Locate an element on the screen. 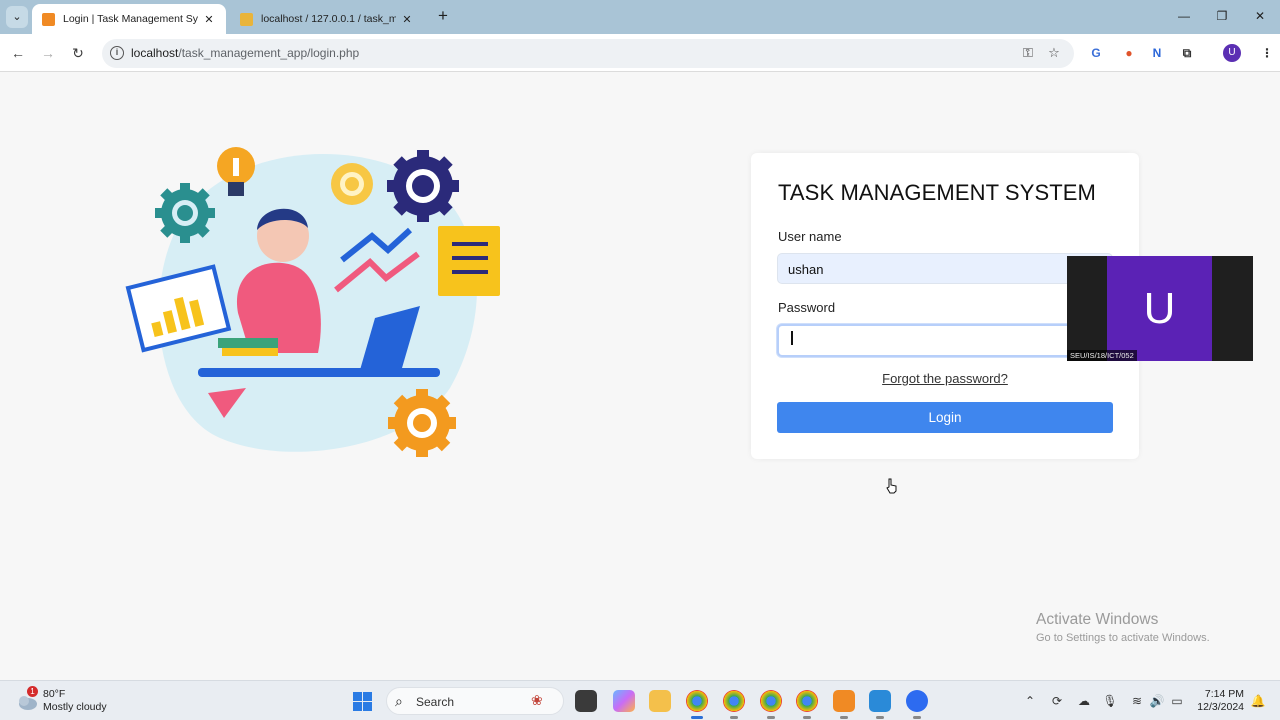  taskbar-clock: 7:14 PM 12/3/2024 is located at coordinates (1220, 701).